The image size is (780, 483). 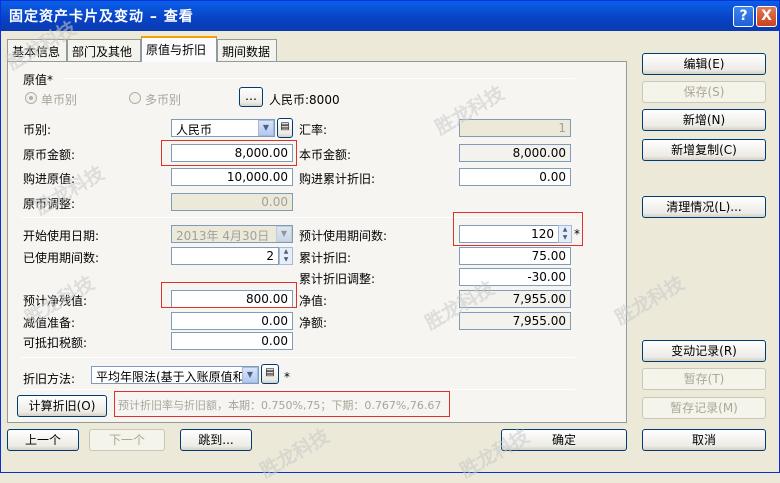 I want to click on rmb-summary: 人民币:8000, so click(x=304, y=100).